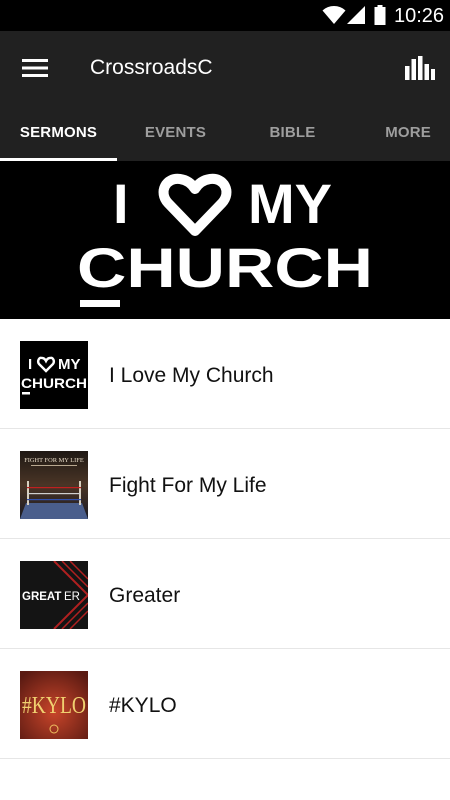 Image resolution: width=450 pixels, height=800 pixels. I want to click on sermon-thumbnail: I MY CHURCH, so click(54, 375).